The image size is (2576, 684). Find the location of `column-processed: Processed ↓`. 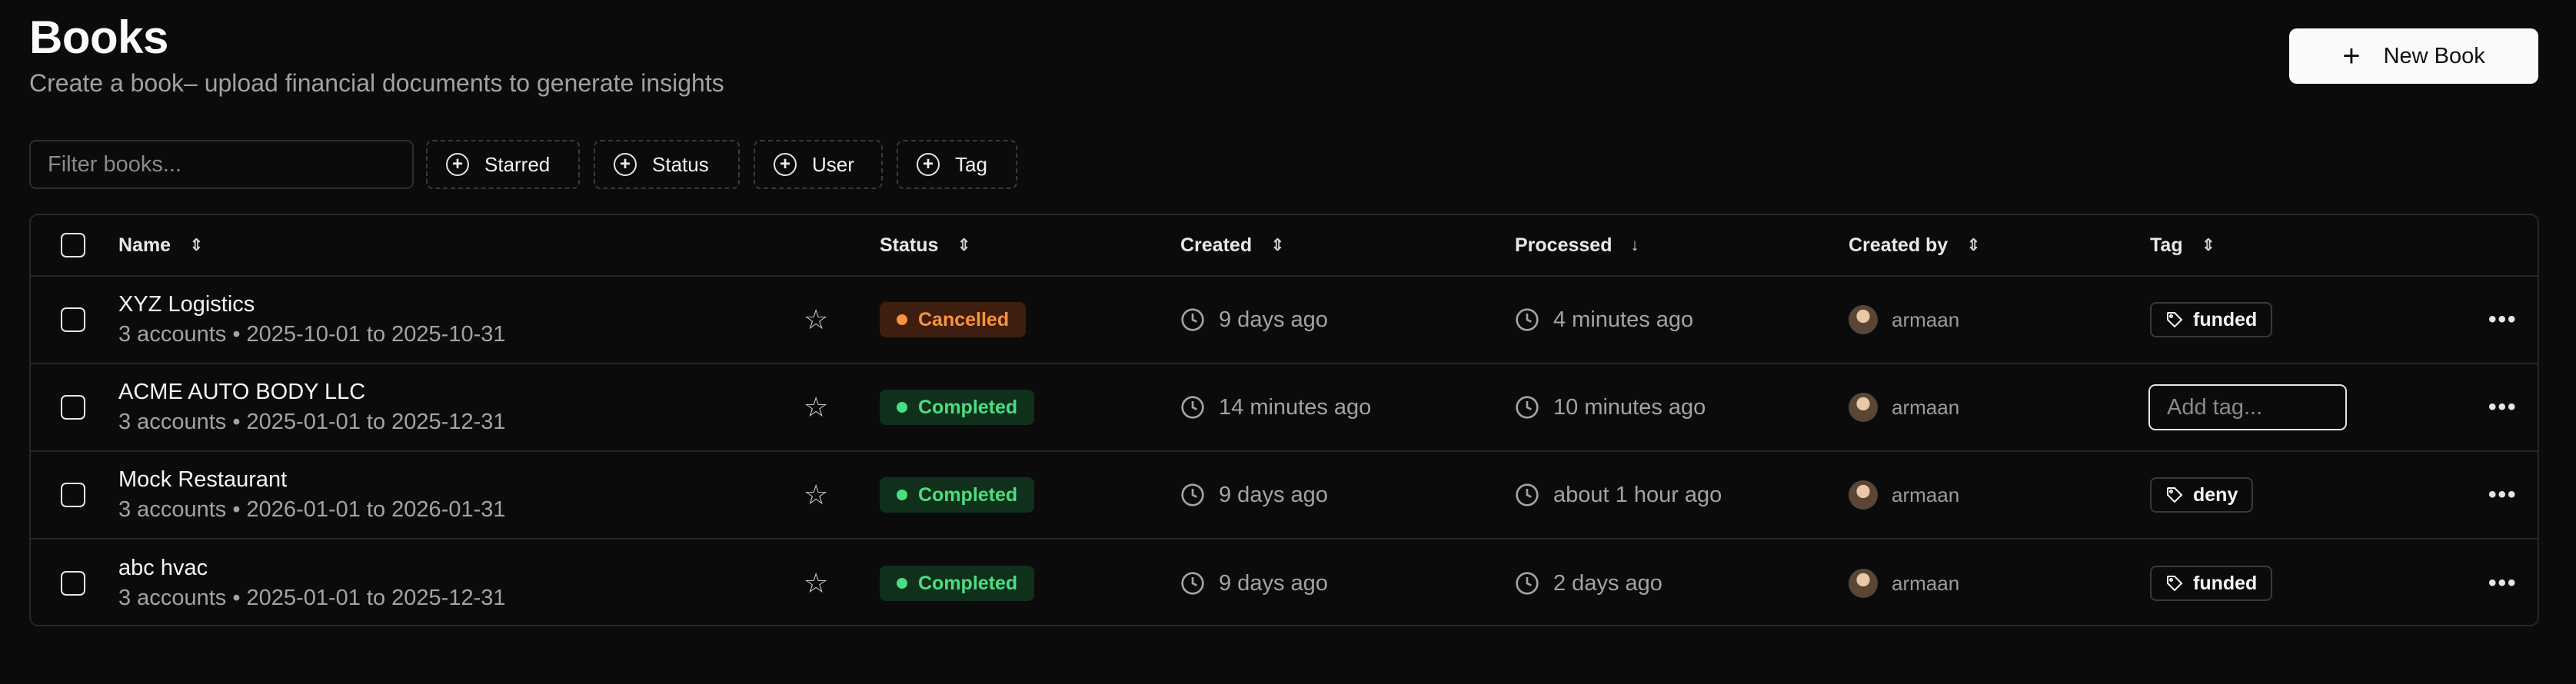

column-processed: Processed ↓ is located at coordinates (1577, 245).